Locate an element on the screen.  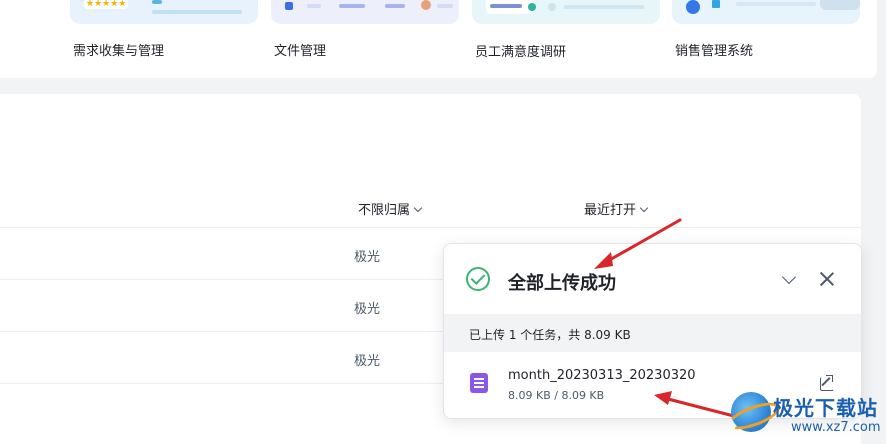
template-label: 销售管理系统 is located at coordinates (714, 51).